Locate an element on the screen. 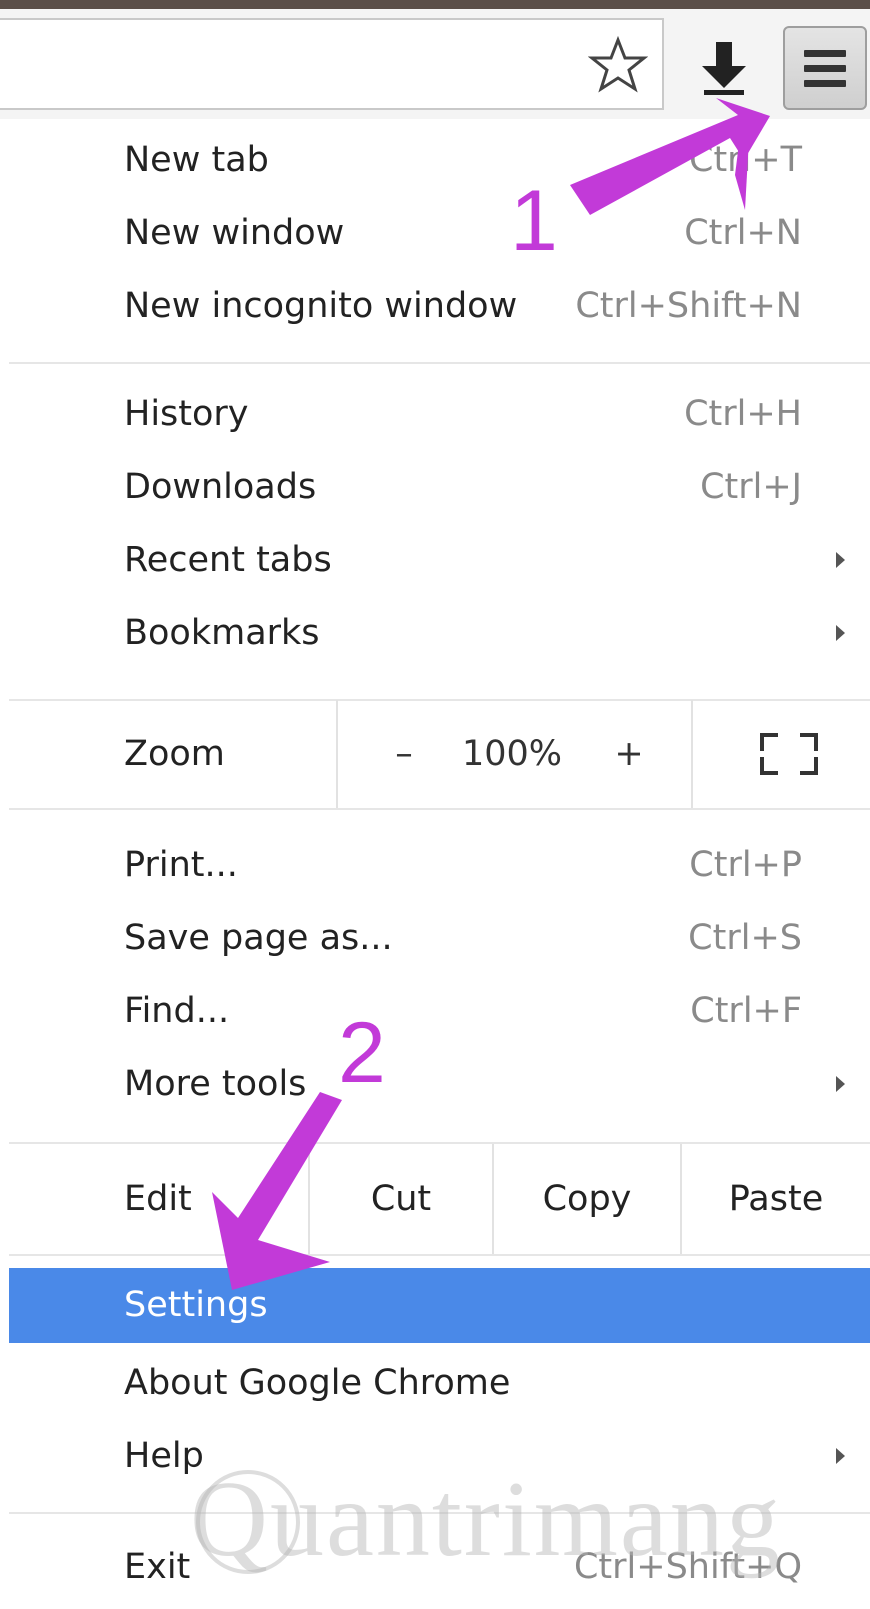  menu-item-settings: Settings is located at coordinates (439, 1305).